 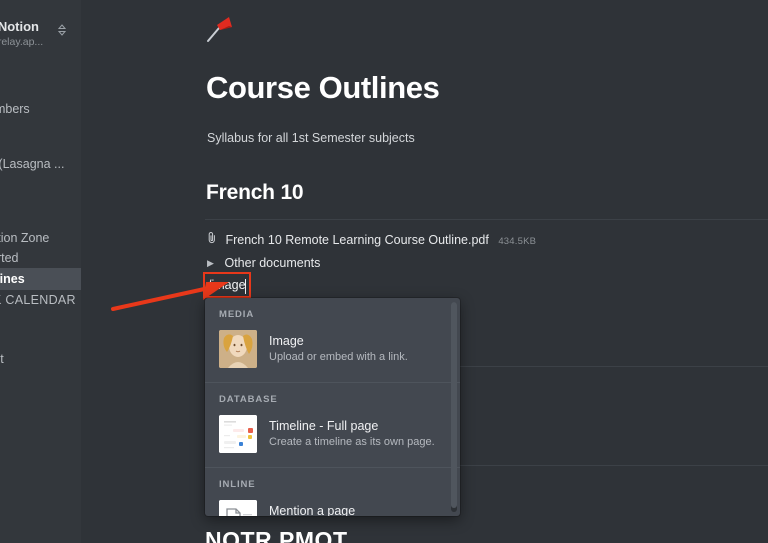 I want to click on sidebar-item-members: embers, so click(x=40, y=109).